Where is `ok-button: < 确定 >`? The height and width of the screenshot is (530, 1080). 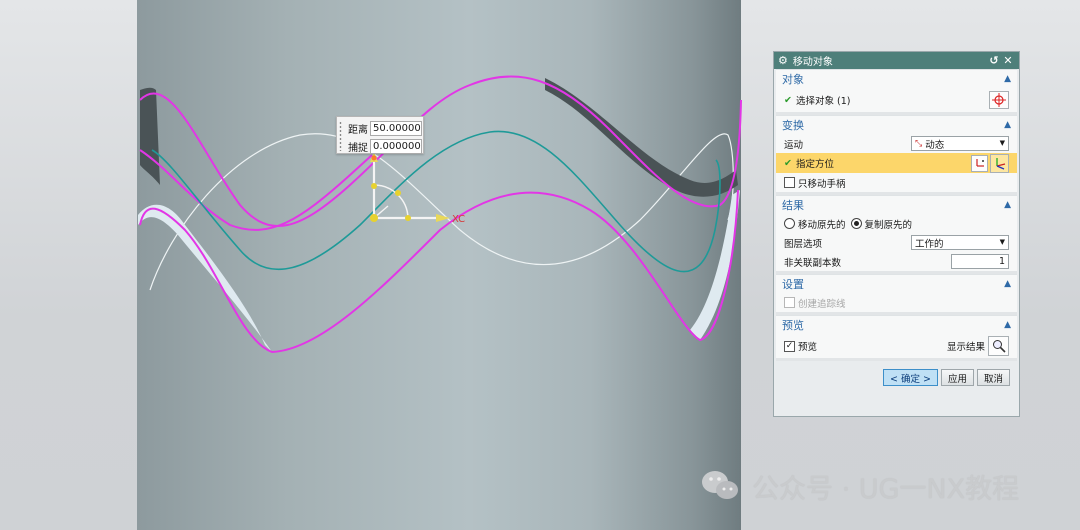 ok-button: < 确定 > is located at coordinates (910, 377).